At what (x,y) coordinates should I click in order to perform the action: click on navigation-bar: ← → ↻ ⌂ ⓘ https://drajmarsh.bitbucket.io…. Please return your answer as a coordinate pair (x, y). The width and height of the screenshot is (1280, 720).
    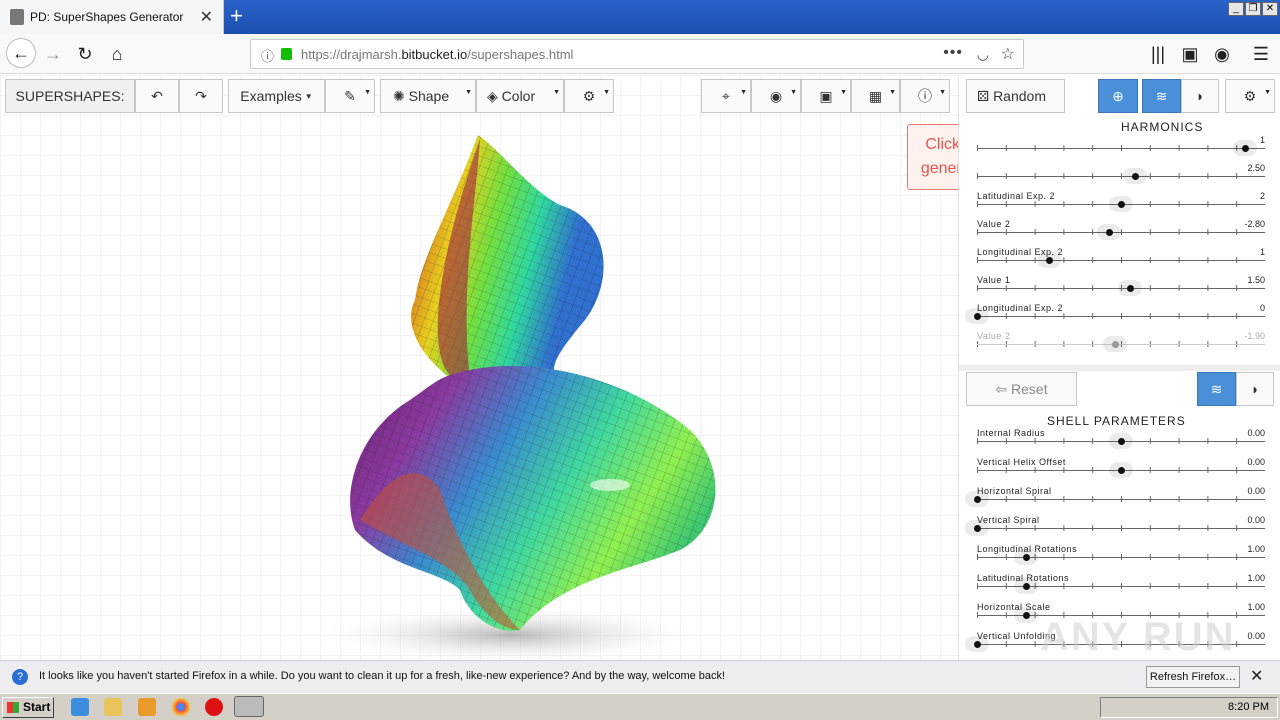
    Looking at the image, I should click on (640, 54).